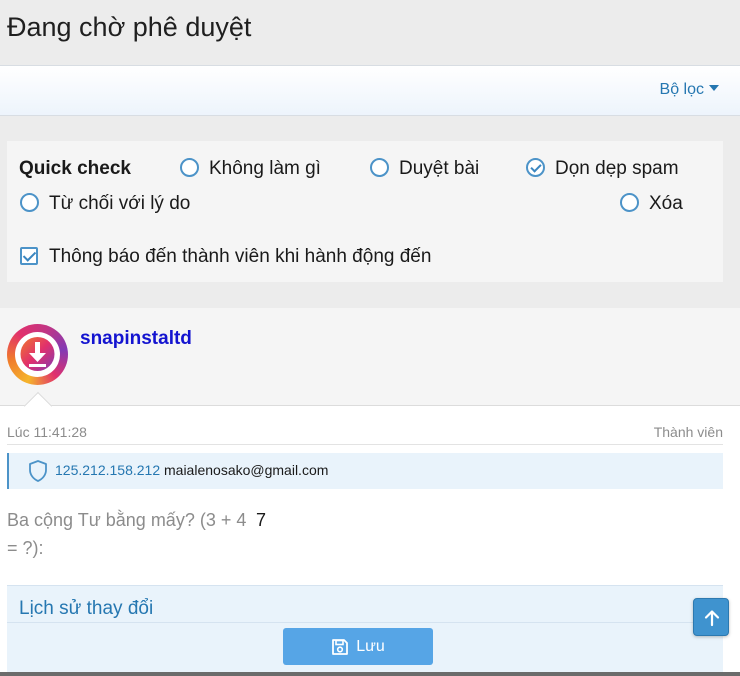 The height and width of the screenshot is (676, 740). Describe the element at coordinates (136, 339) in the screenshot. I see `post-username-link: snapinstaltd` at that location.